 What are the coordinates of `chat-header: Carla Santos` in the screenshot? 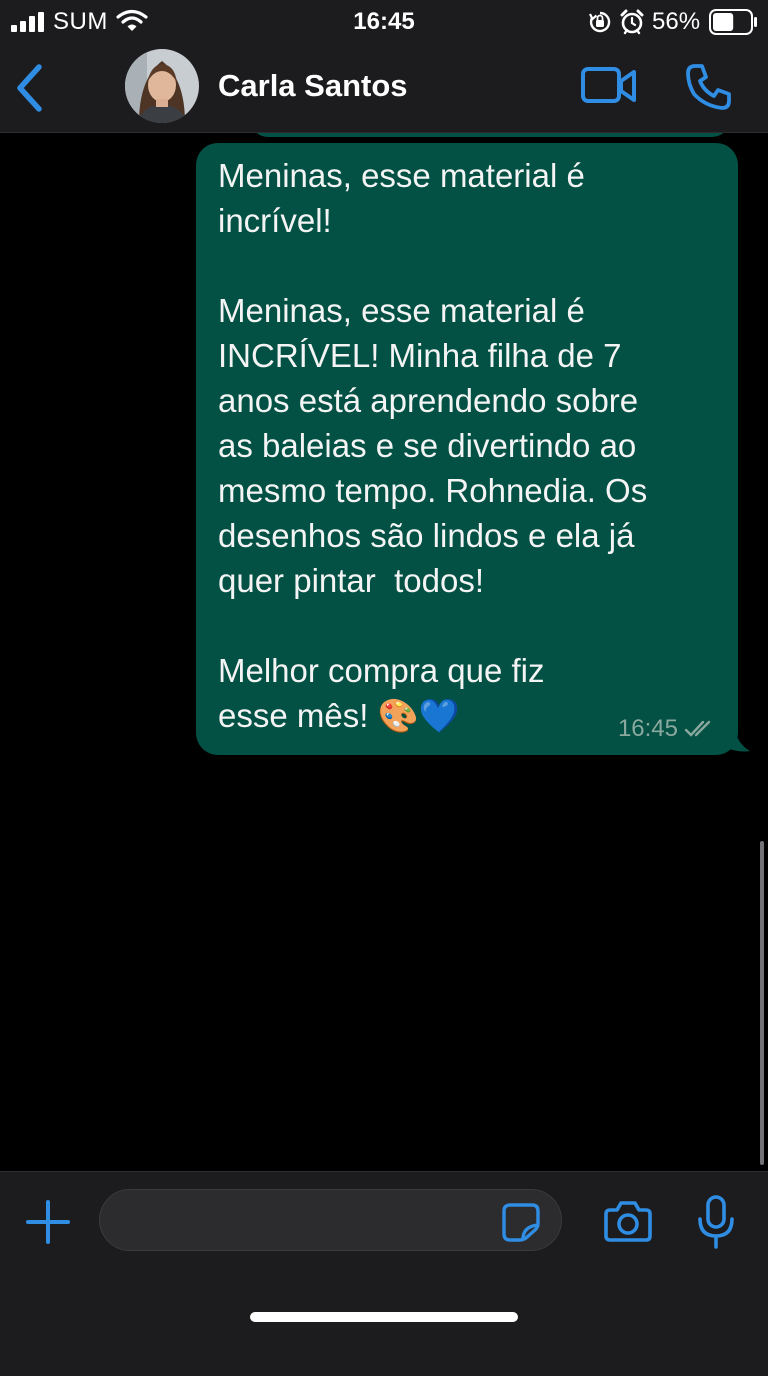 It's located at (384, 88).